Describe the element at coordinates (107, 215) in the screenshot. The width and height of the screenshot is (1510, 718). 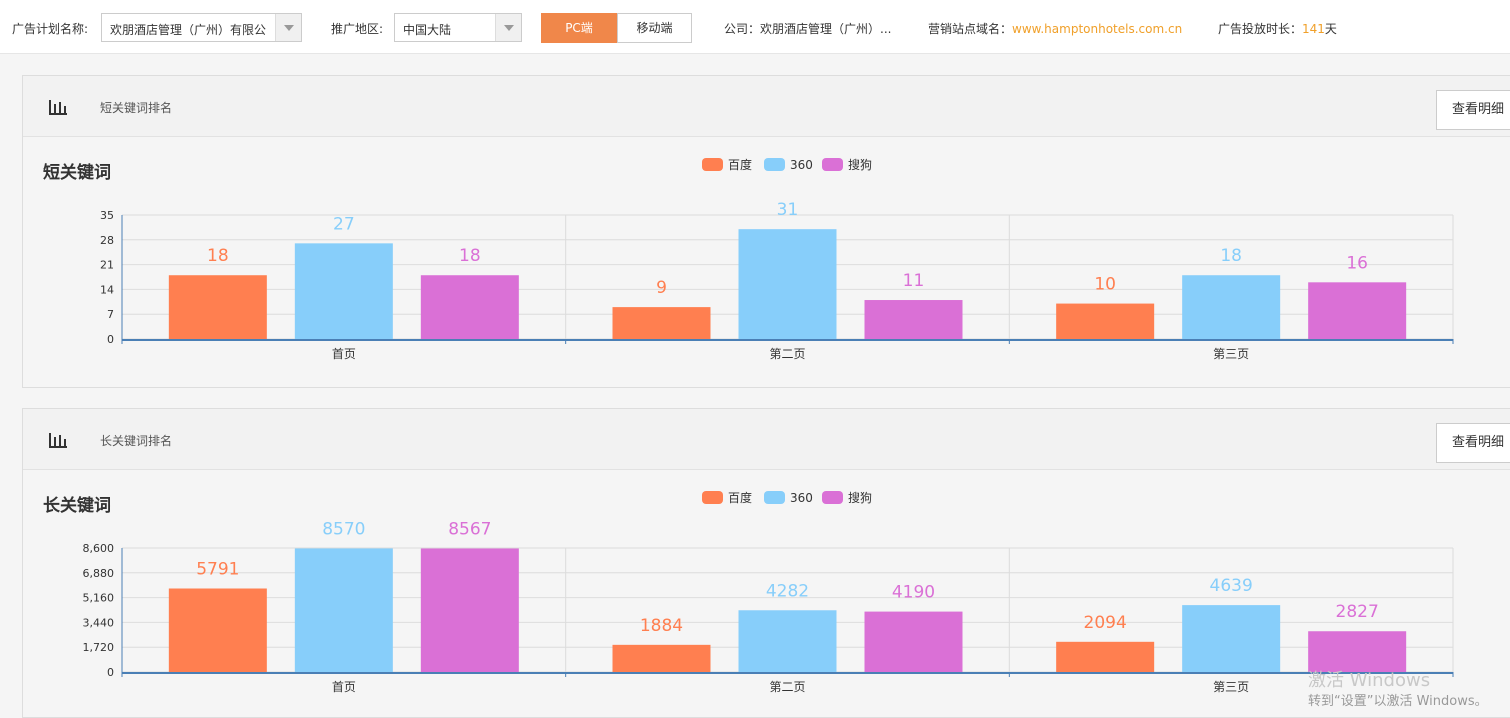
I see `y-tick-label: 35` at that location.